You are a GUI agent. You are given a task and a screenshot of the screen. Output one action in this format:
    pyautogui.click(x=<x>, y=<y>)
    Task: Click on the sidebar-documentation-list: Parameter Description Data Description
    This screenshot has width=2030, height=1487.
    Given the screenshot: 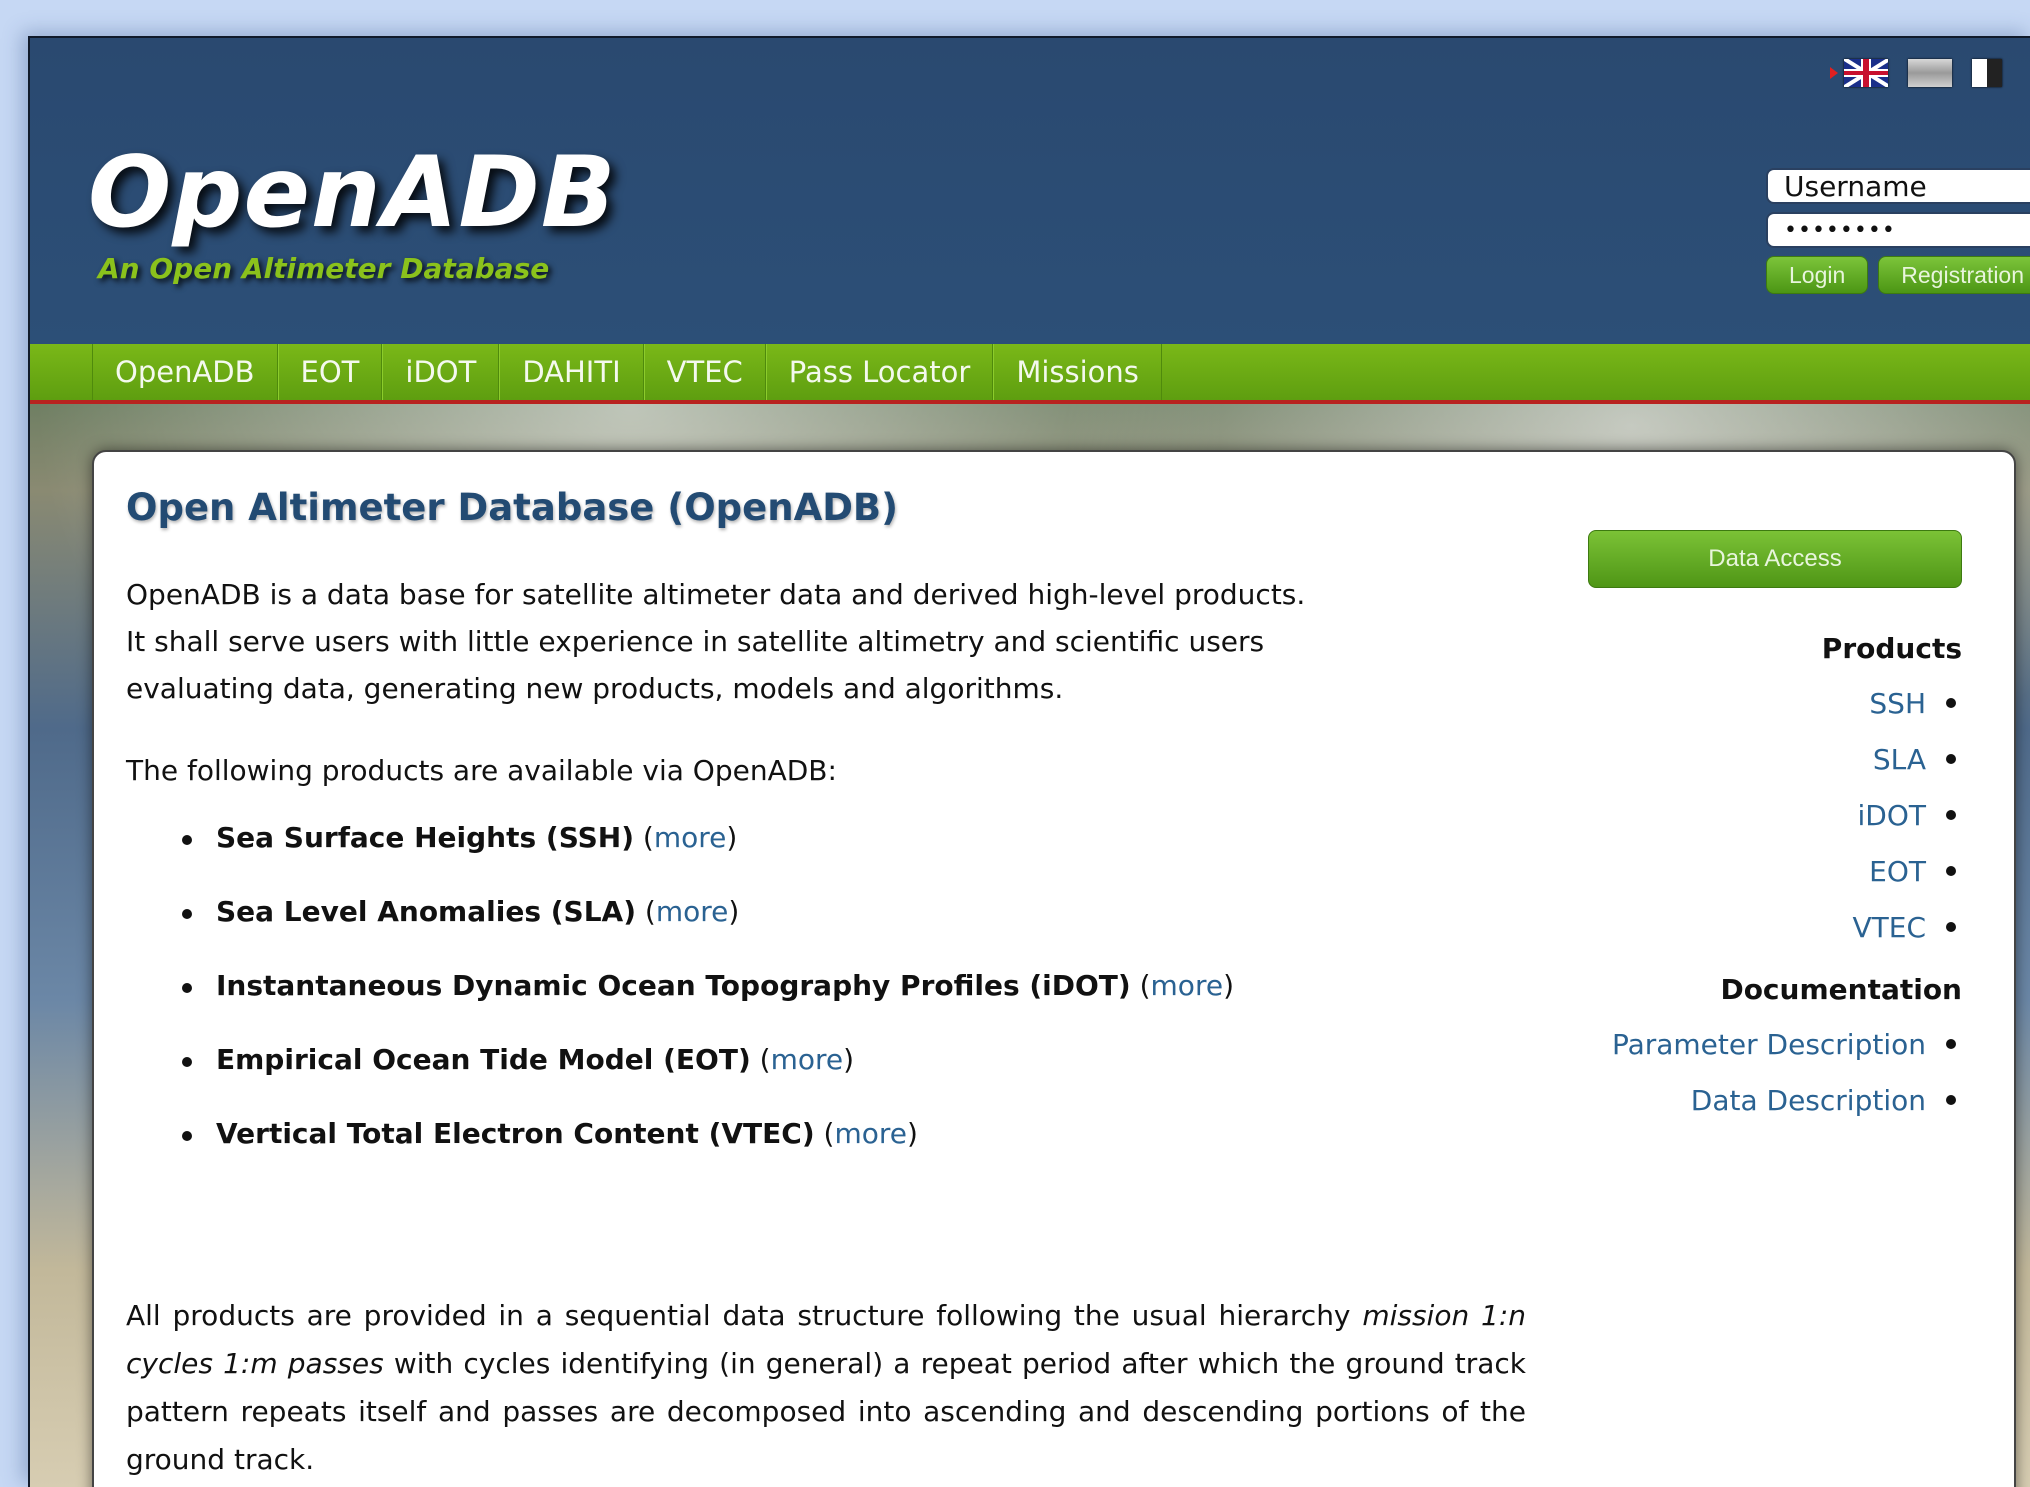 What is the action you would take?
    pyautogui.click(x=1775, y=1072)
    